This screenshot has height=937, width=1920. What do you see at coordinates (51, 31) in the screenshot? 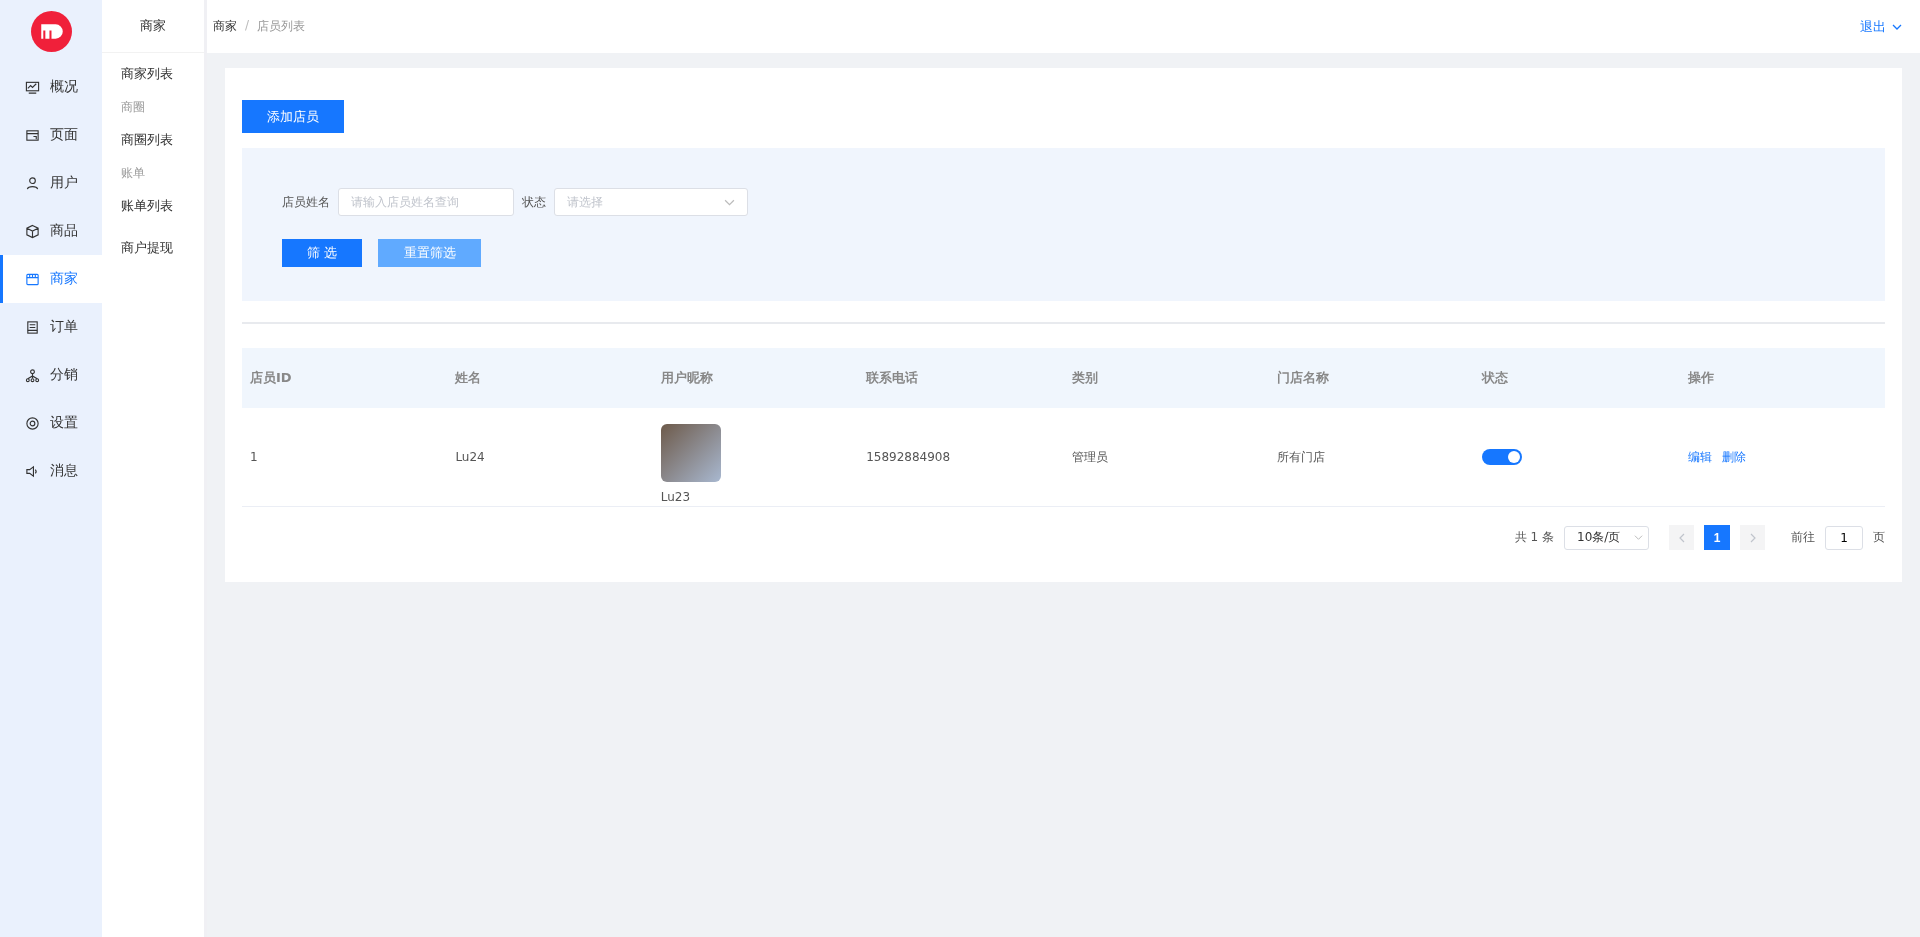
I see `logo-icon` at bounding box center [51, 31].